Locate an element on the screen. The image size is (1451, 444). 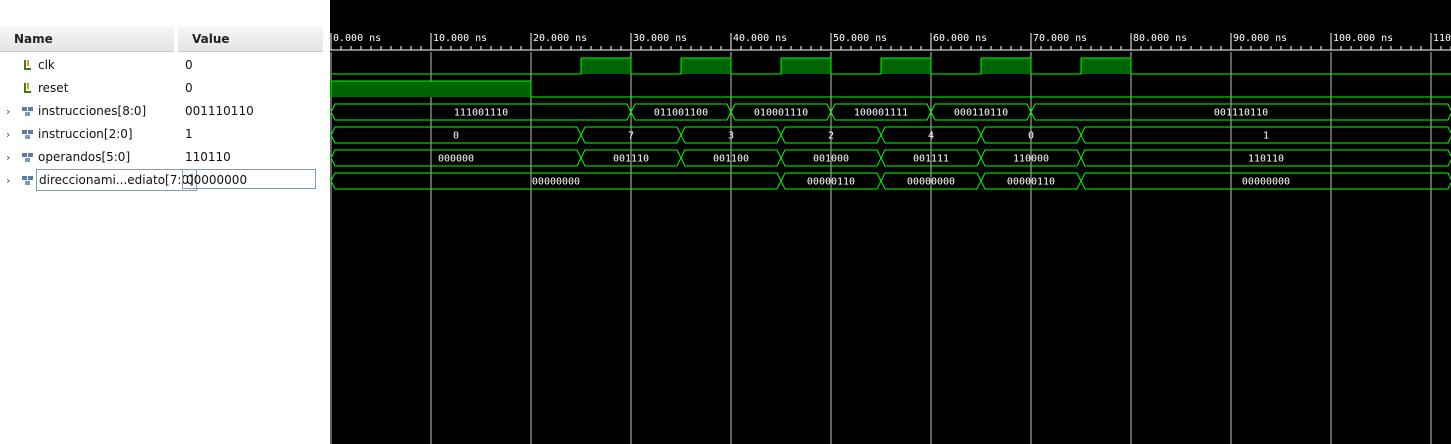
signal-name-label: reset is located at coordinates (53, 88).